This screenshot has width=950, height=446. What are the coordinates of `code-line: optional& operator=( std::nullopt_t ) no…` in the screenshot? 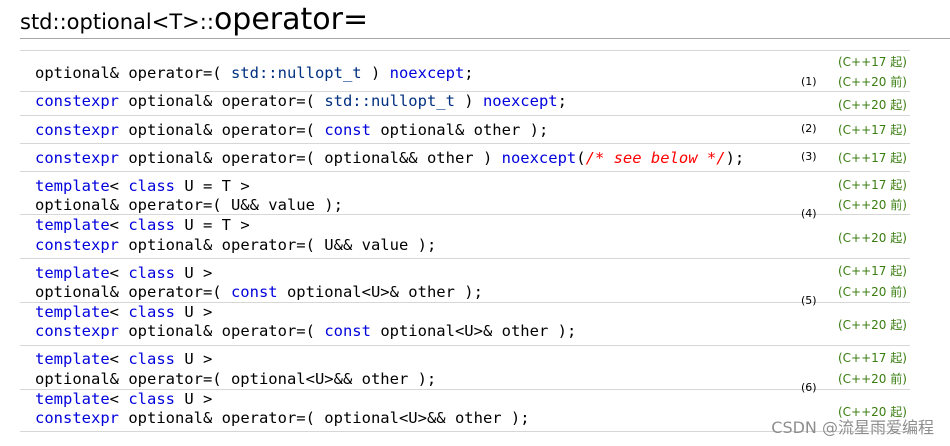 It's located at (254, 73).